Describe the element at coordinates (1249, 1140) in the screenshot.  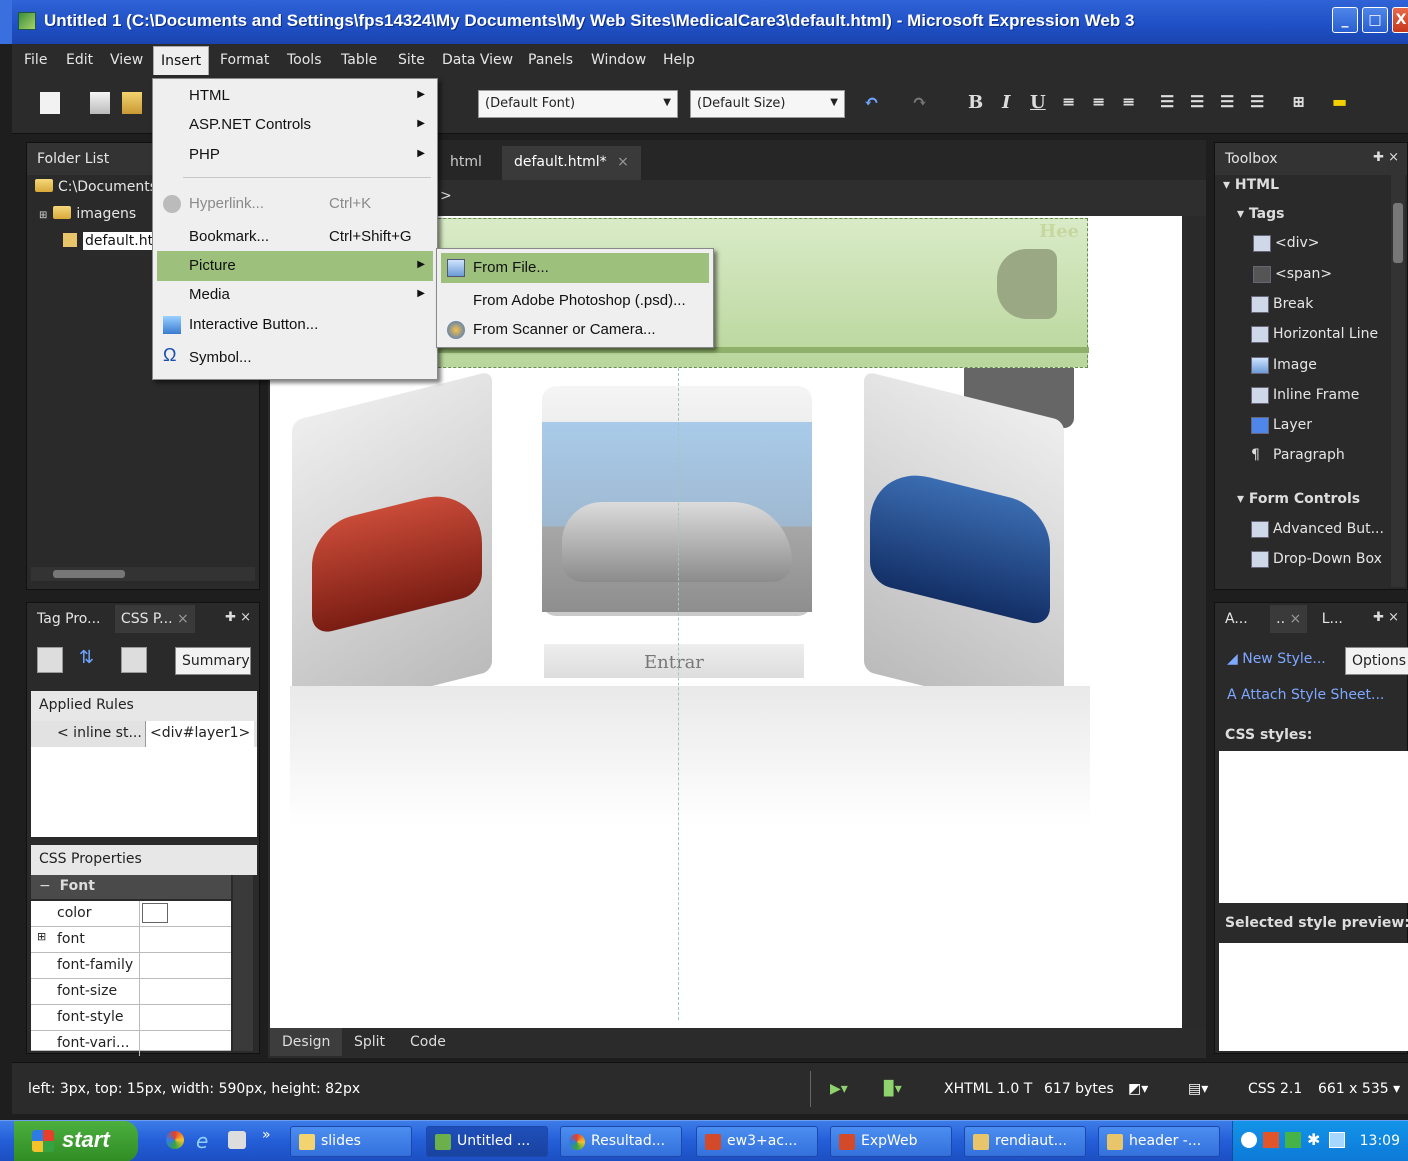
I see `tray-expand-icon` at that location.